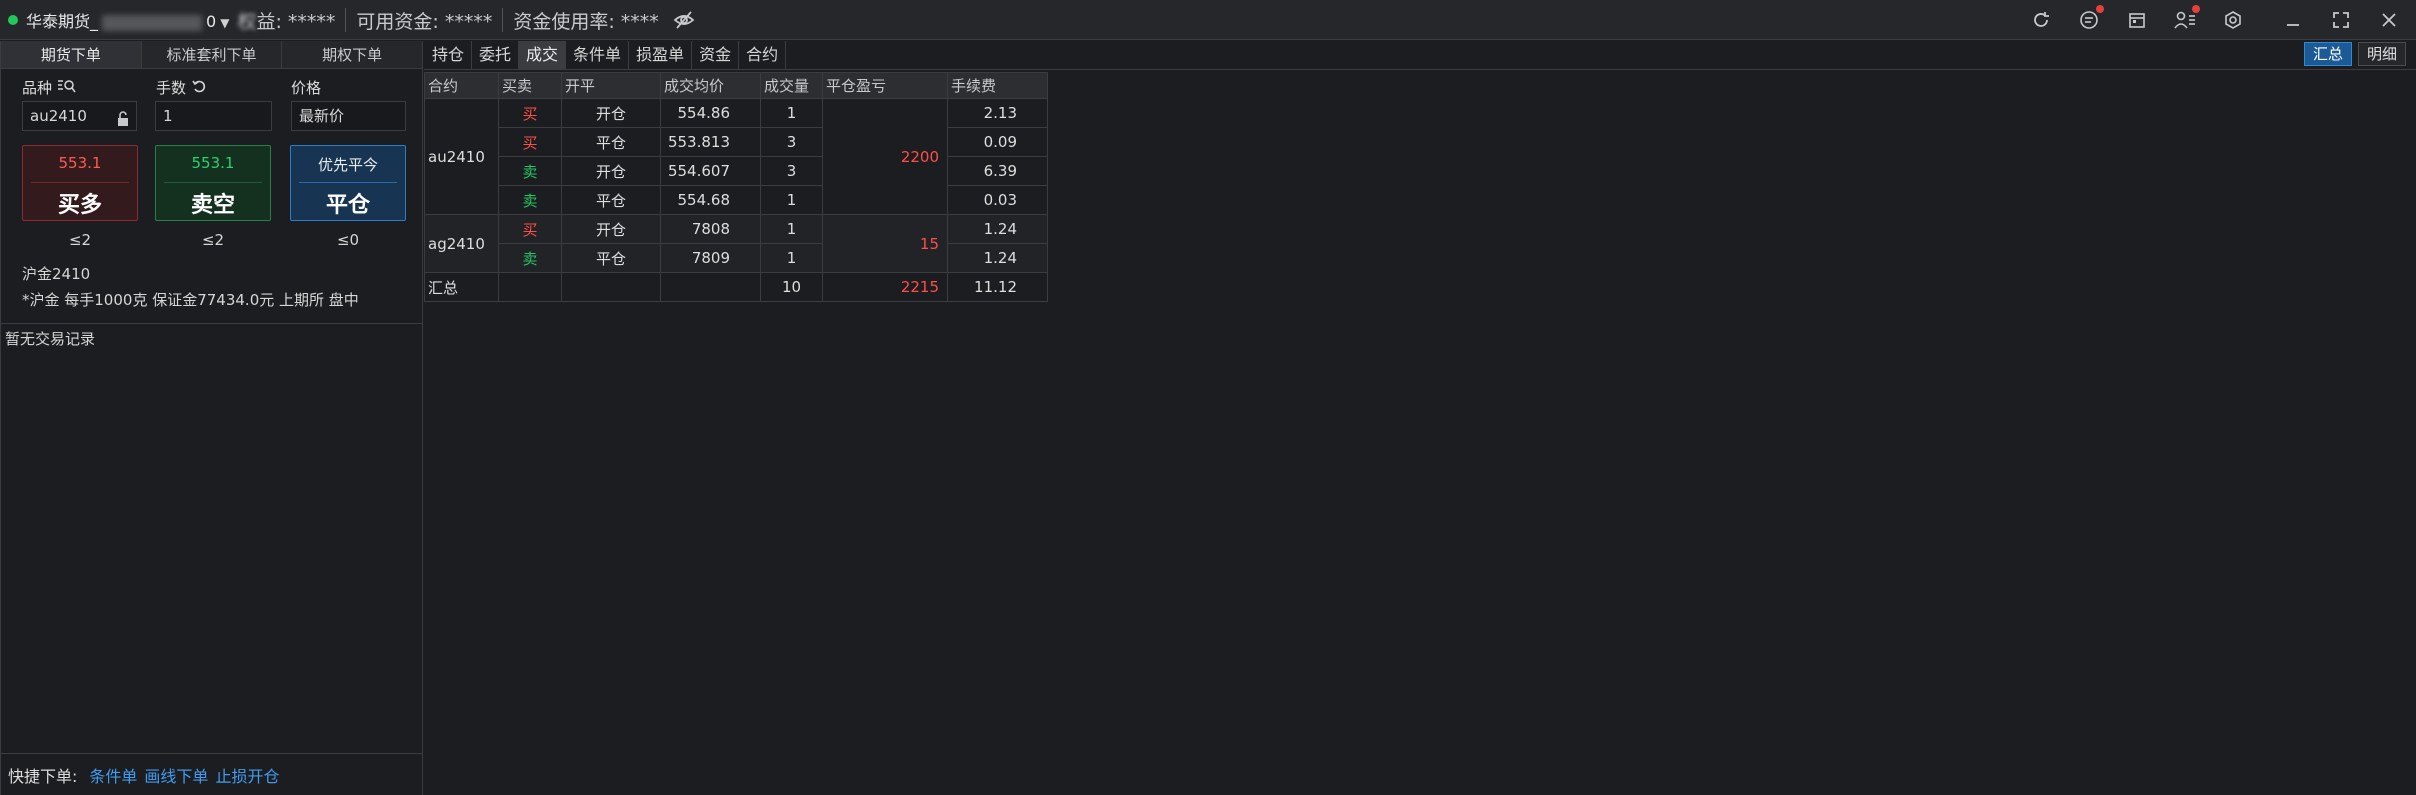 The image size is (2416, 795). What do you see at coordinates (710, 85) in the screenshot?
I see `col-avg-price: 成交均价` at bounding box center [710, 85].